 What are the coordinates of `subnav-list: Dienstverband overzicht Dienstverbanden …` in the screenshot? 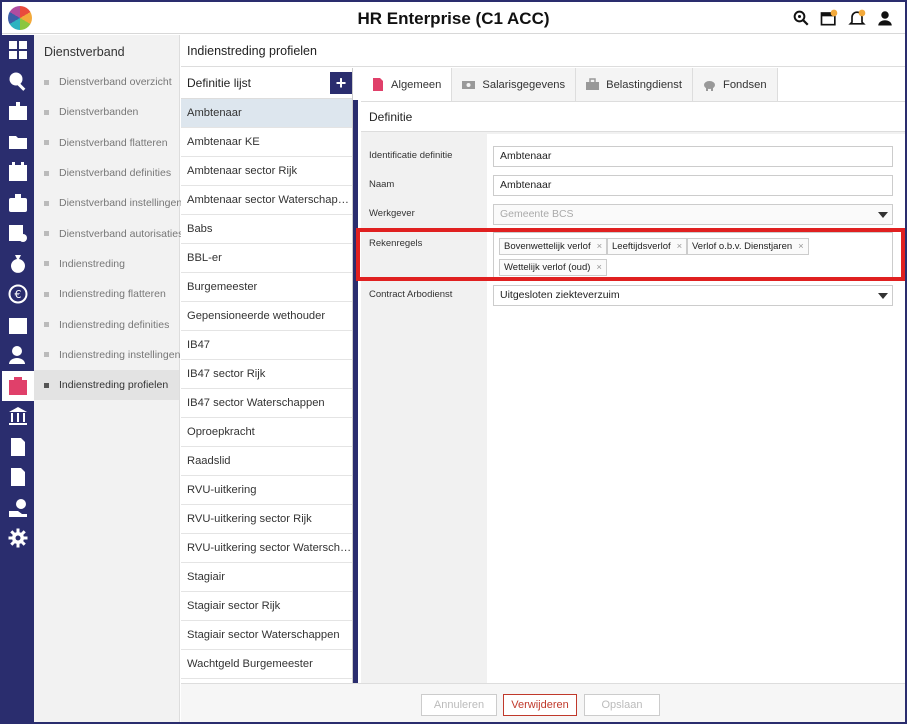 It's located at (108, 234).